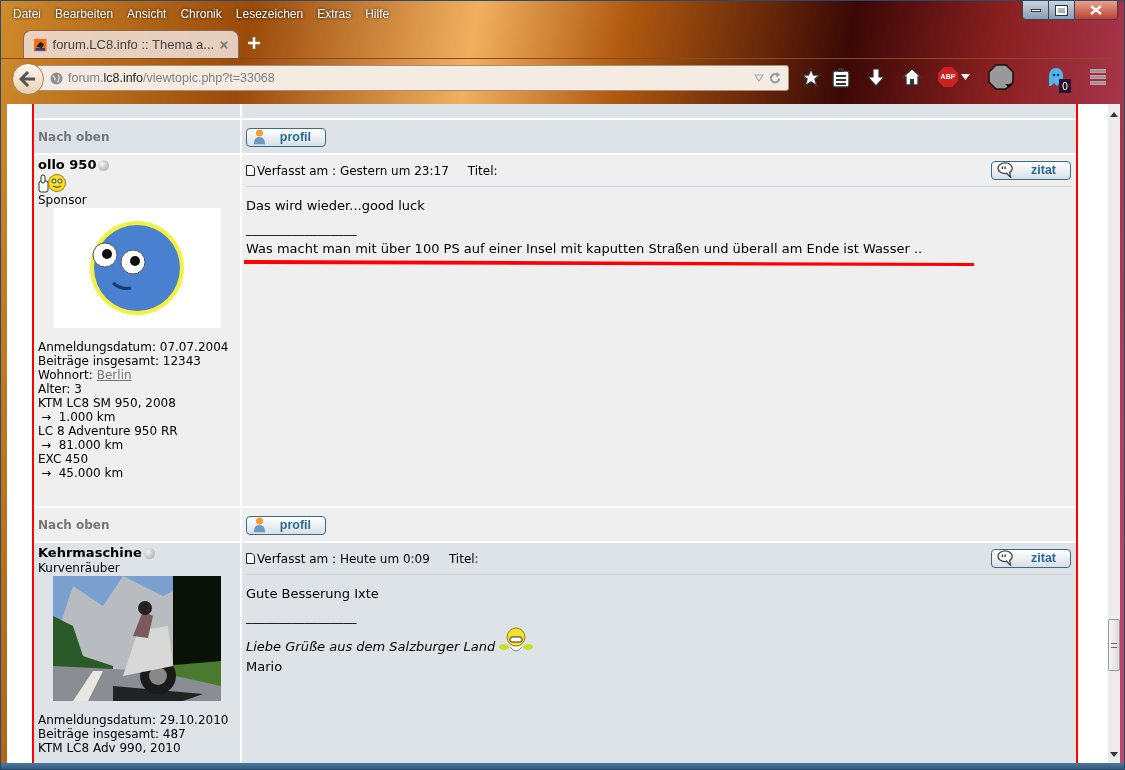 This screenshot has height=770, width=1125. Describe the element at coordinates (811, 78) in the screenshot. I see `star-icon` at that location.